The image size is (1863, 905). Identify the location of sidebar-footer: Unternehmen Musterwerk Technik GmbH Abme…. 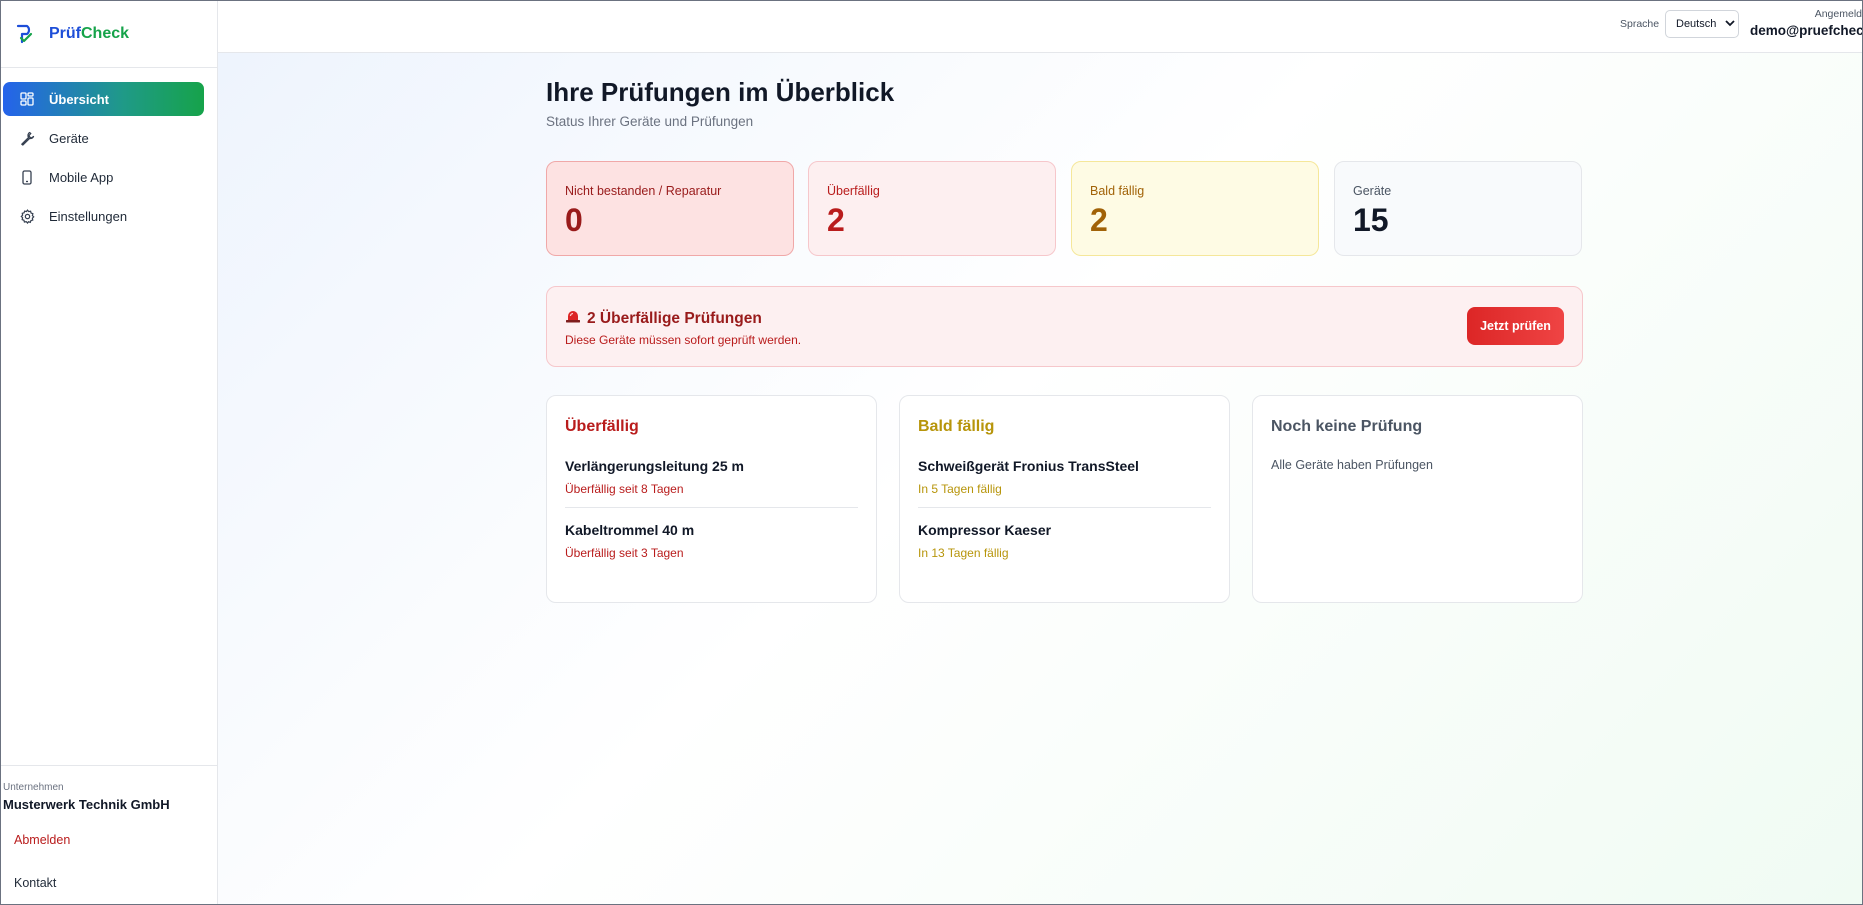
(109, 834).